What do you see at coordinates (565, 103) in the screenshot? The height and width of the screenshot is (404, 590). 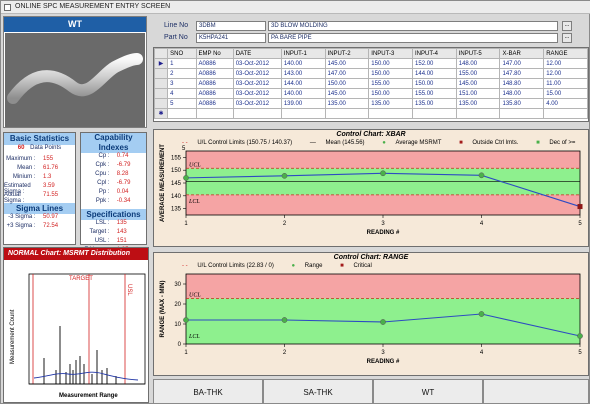 I see `table-cell: 4.00` at bounding box center [565, 103].